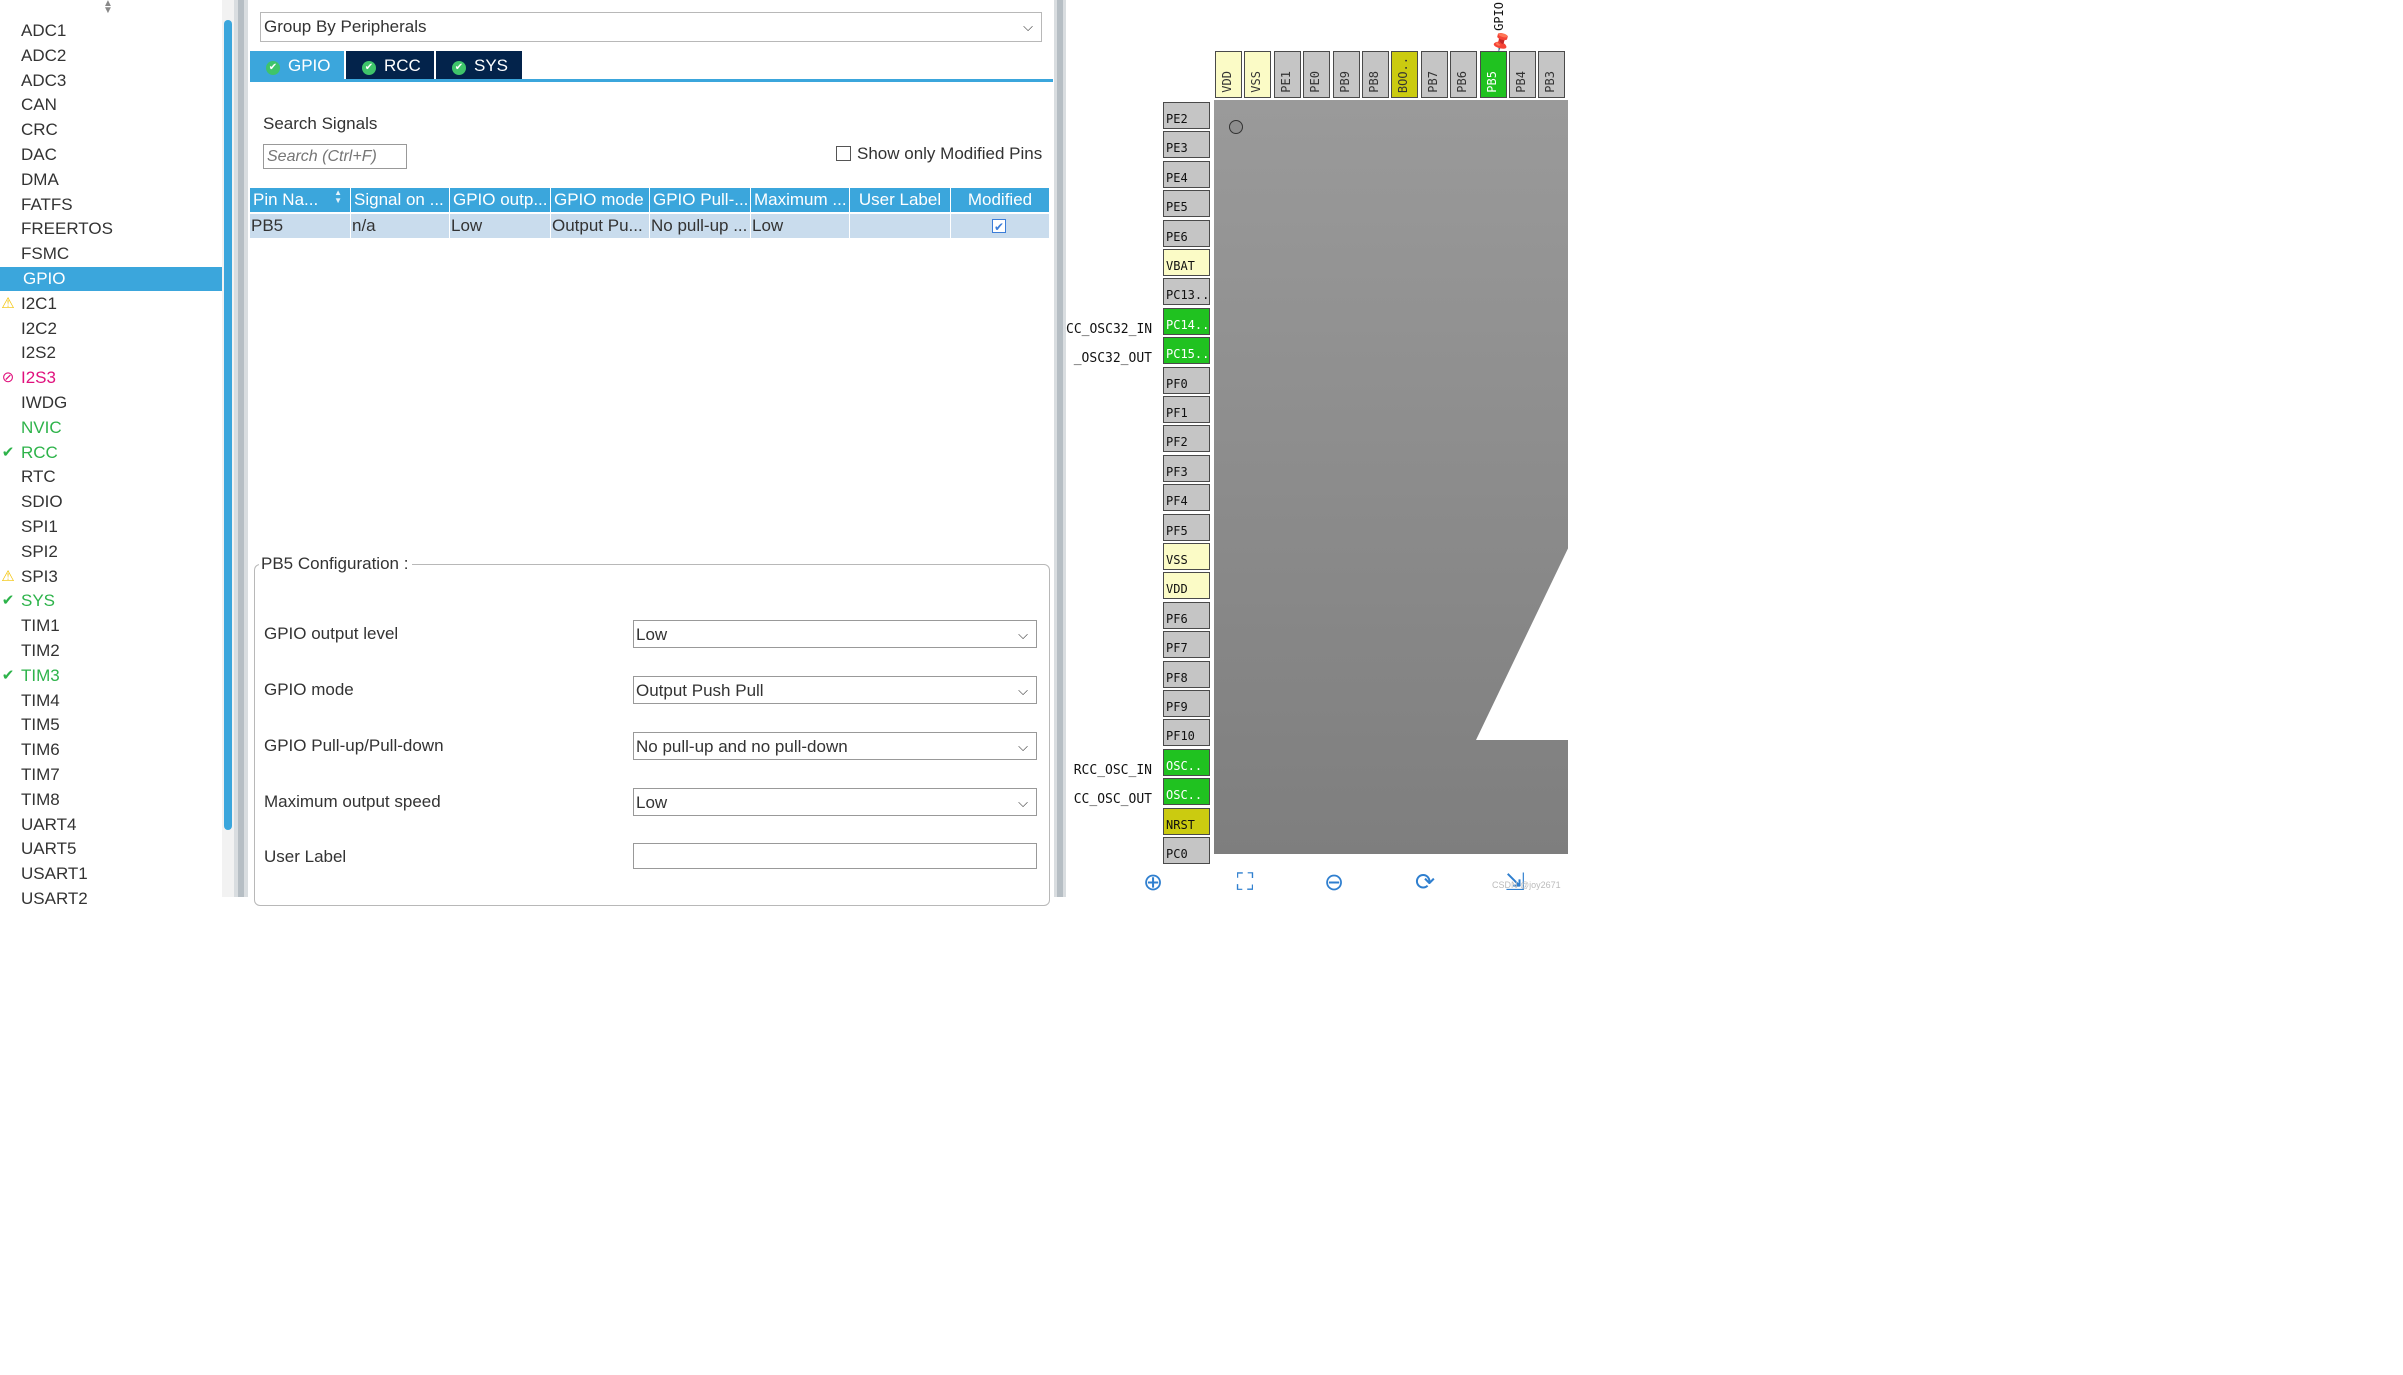 The image size is (2403, 1375). Describe the element at coordinates (111, 899) in the screenshot. I see `peripheral-item-usart2: USART2` at that location.